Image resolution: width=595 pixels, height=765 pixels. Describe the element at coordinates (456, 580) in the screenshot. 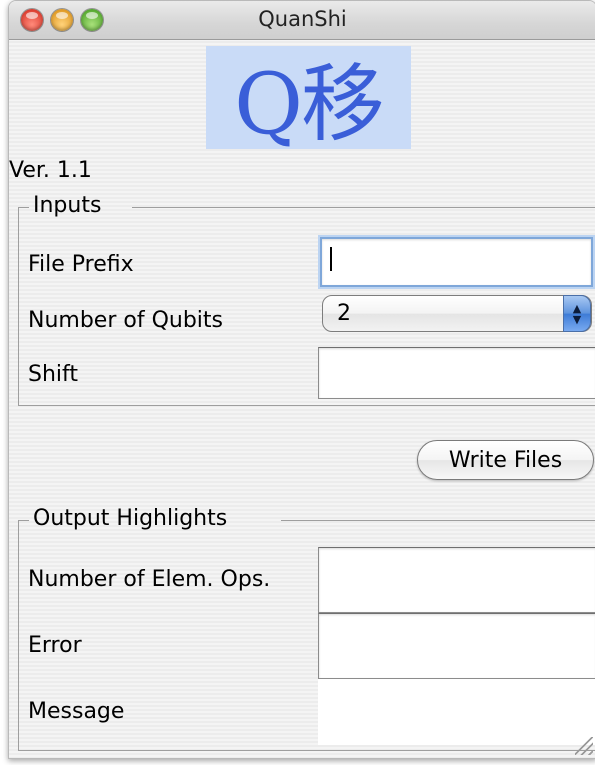

I see `elem-ops-field` at that location.